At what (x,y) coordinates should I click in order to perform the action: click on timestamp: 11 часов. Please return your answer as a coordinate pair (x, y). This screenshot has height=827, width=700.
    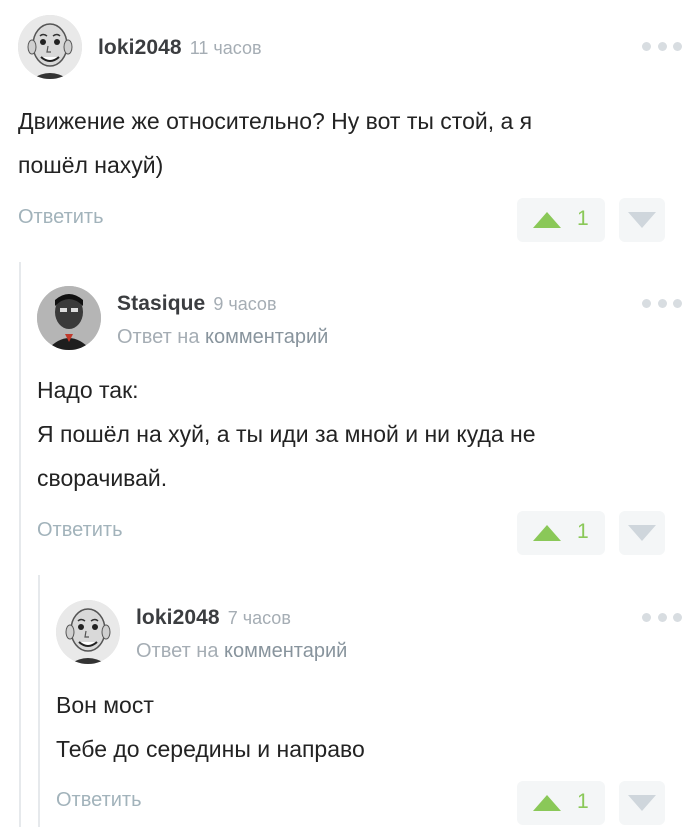
    Looking at the image, I should click on (225, 48).